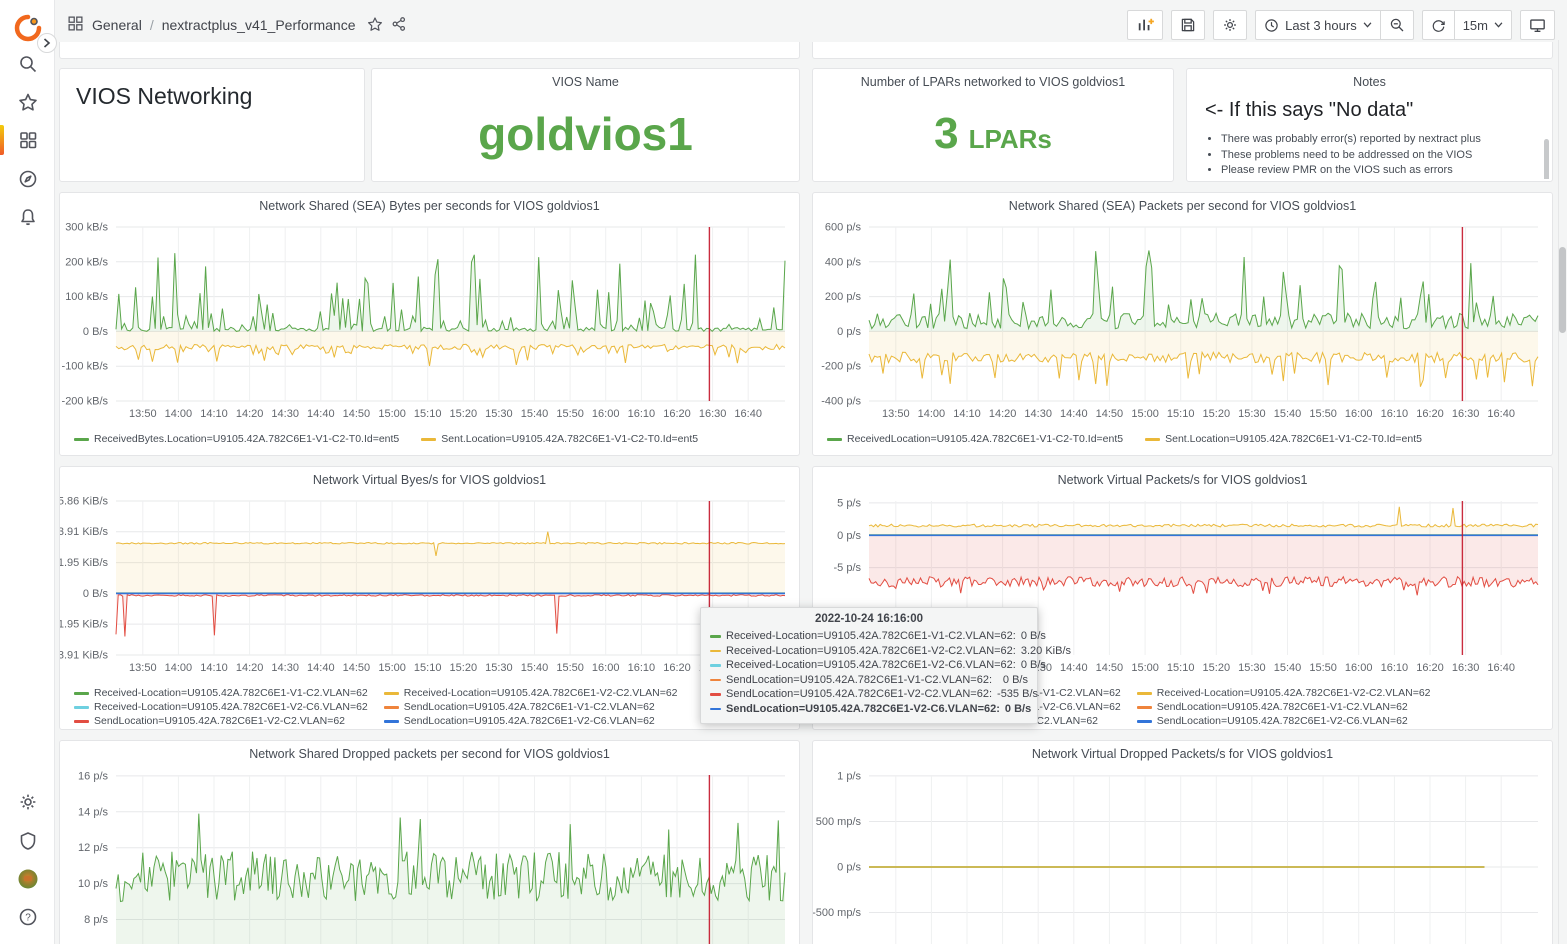 The image size is (1567, 944). What do you see at coordinates (250, 414) in the screenshot?
I see `svg-text: 14:20` at bounding box center [250, 414].